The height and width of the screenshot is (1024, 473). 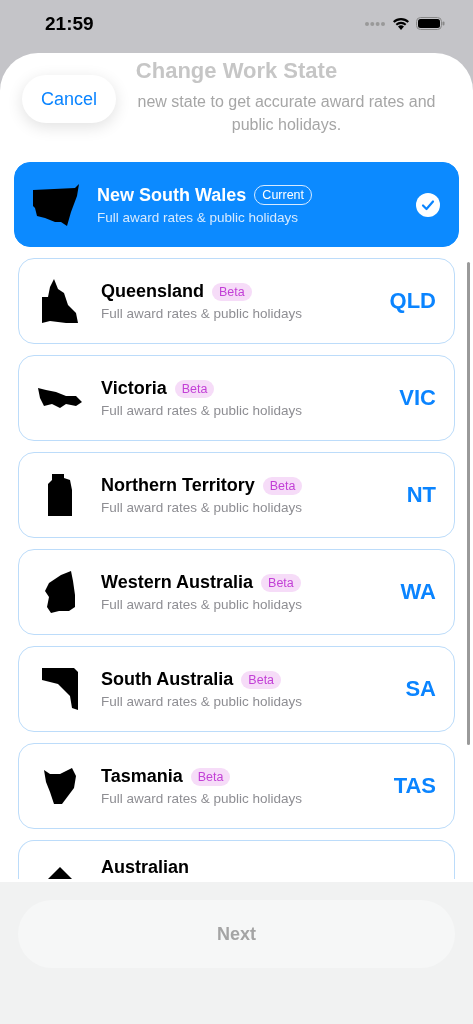 I want to click on scrollbar, so click(x=468, y=503).